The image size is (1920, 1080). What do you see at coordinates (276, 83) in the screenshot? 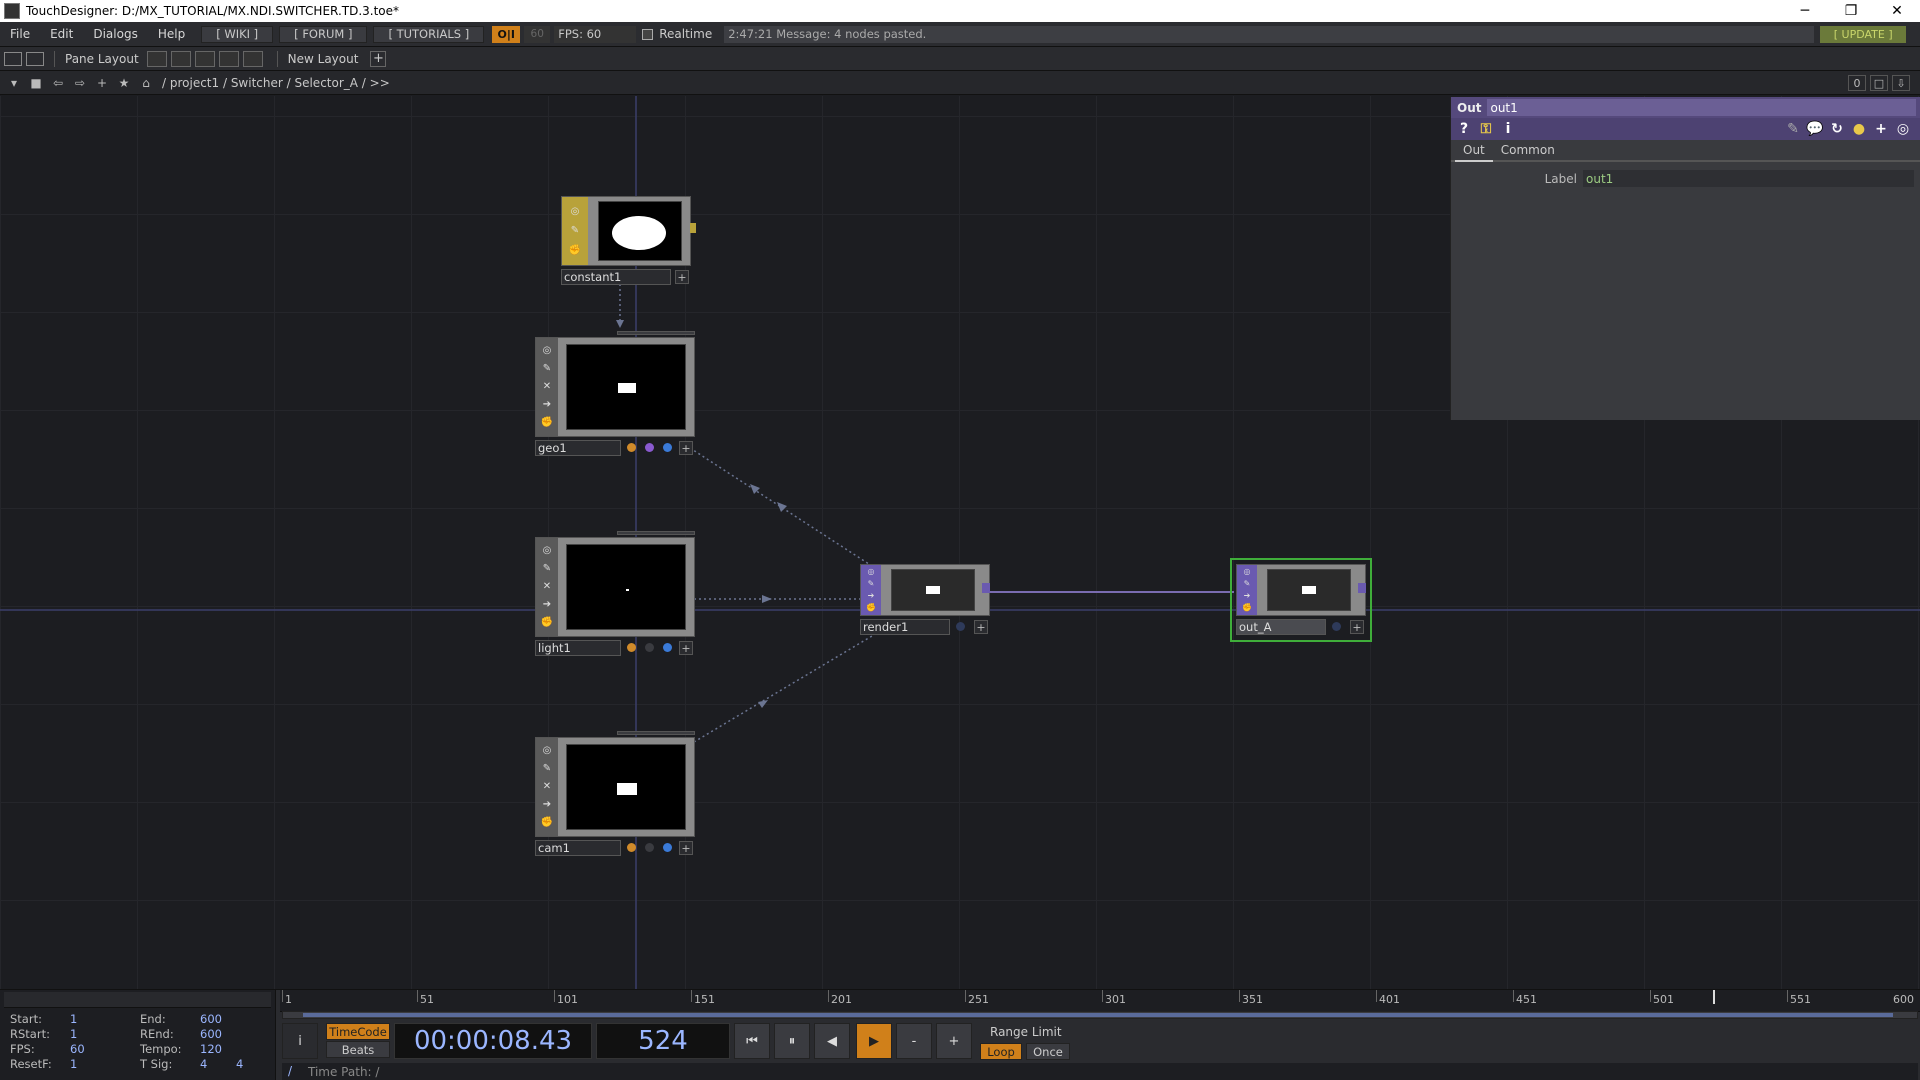
I see `network-path-breadcrumb: / project1 / Switcher / Selector_A / >>` at bounding box center [276, 83].